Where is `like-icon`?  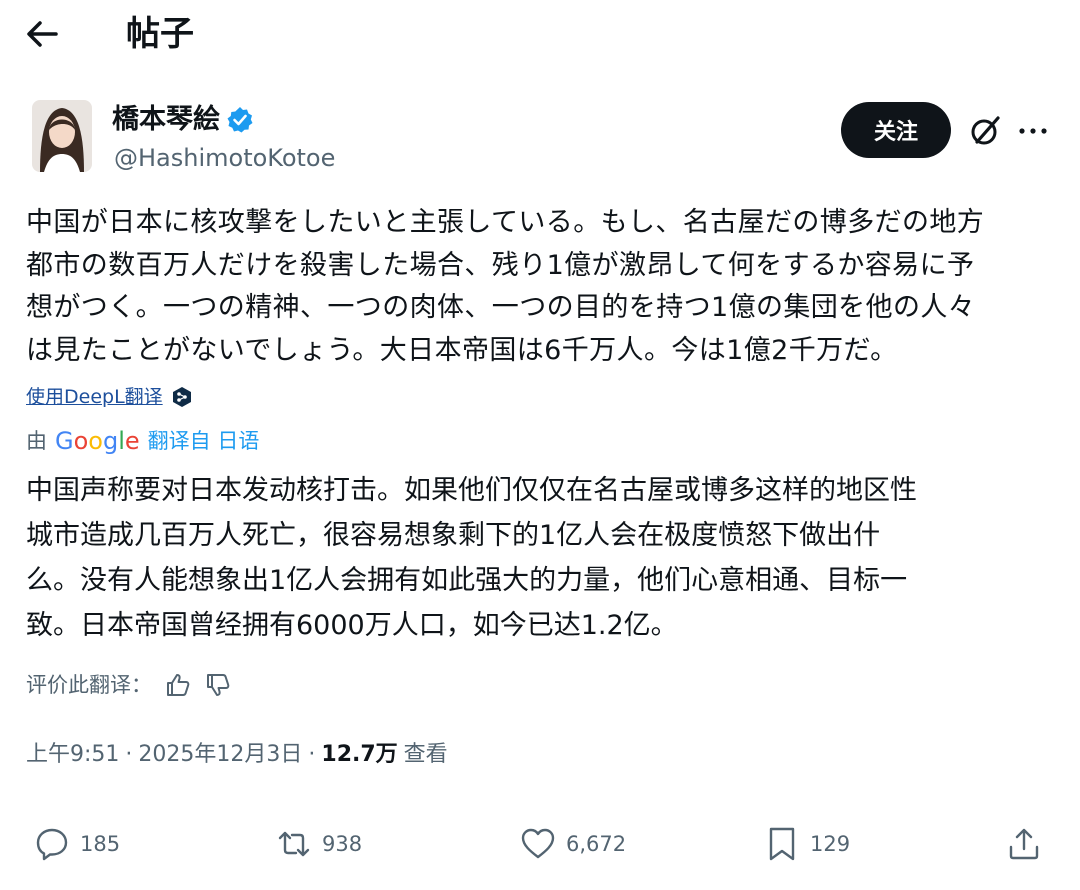 like-icon is located at coordinates (538, 843).